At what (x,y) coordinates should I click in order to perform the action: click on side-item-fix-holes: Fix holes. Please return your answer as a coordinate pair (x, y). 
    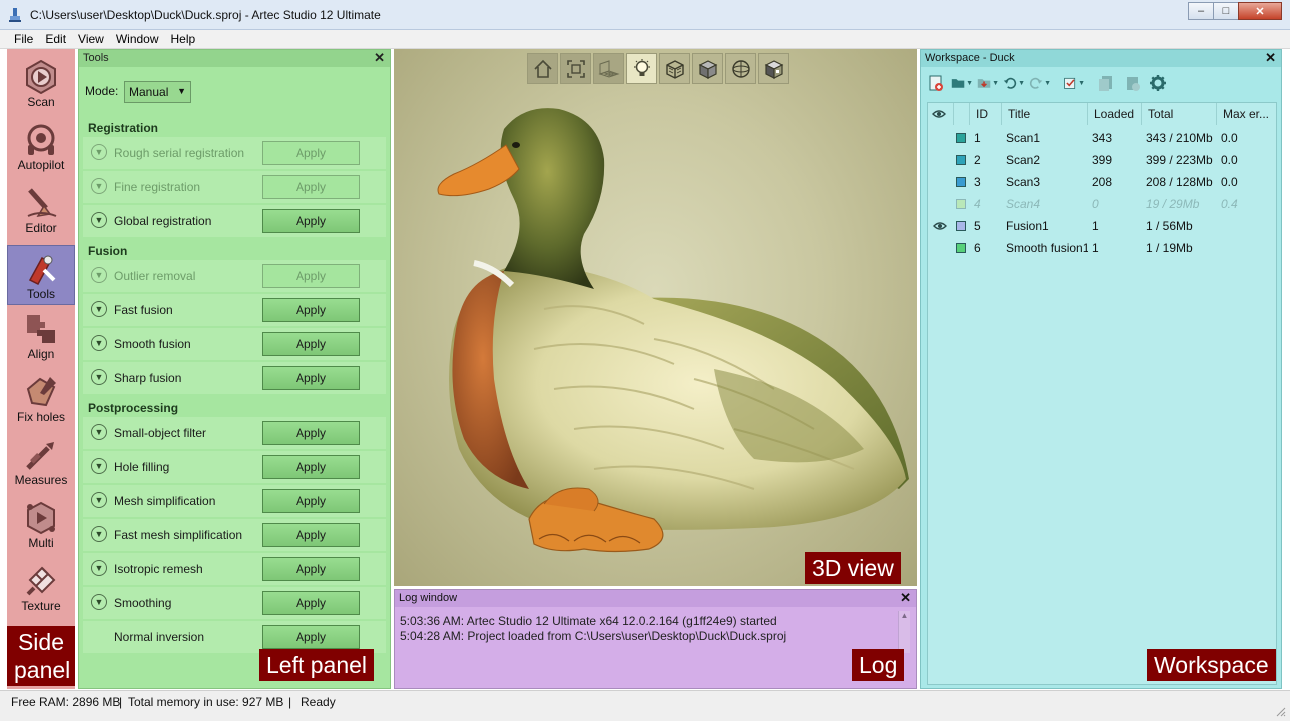
    Looking at the image, I should click on (41, 399).